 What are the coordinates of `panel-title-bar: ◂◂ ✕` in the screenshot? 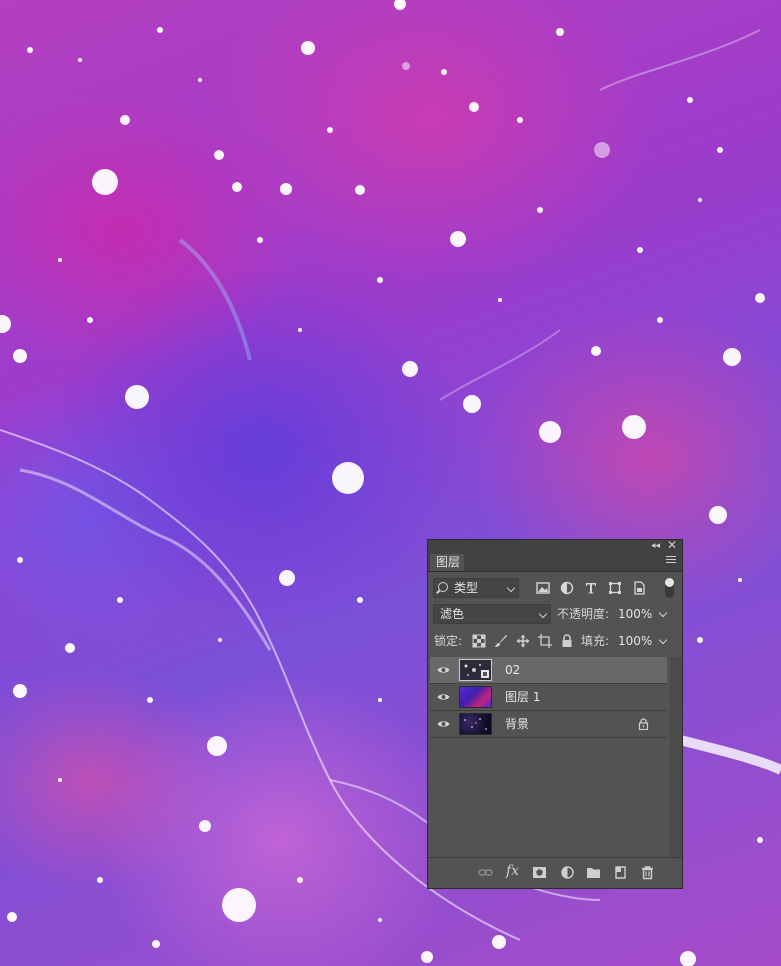 It's located at (555, 546).